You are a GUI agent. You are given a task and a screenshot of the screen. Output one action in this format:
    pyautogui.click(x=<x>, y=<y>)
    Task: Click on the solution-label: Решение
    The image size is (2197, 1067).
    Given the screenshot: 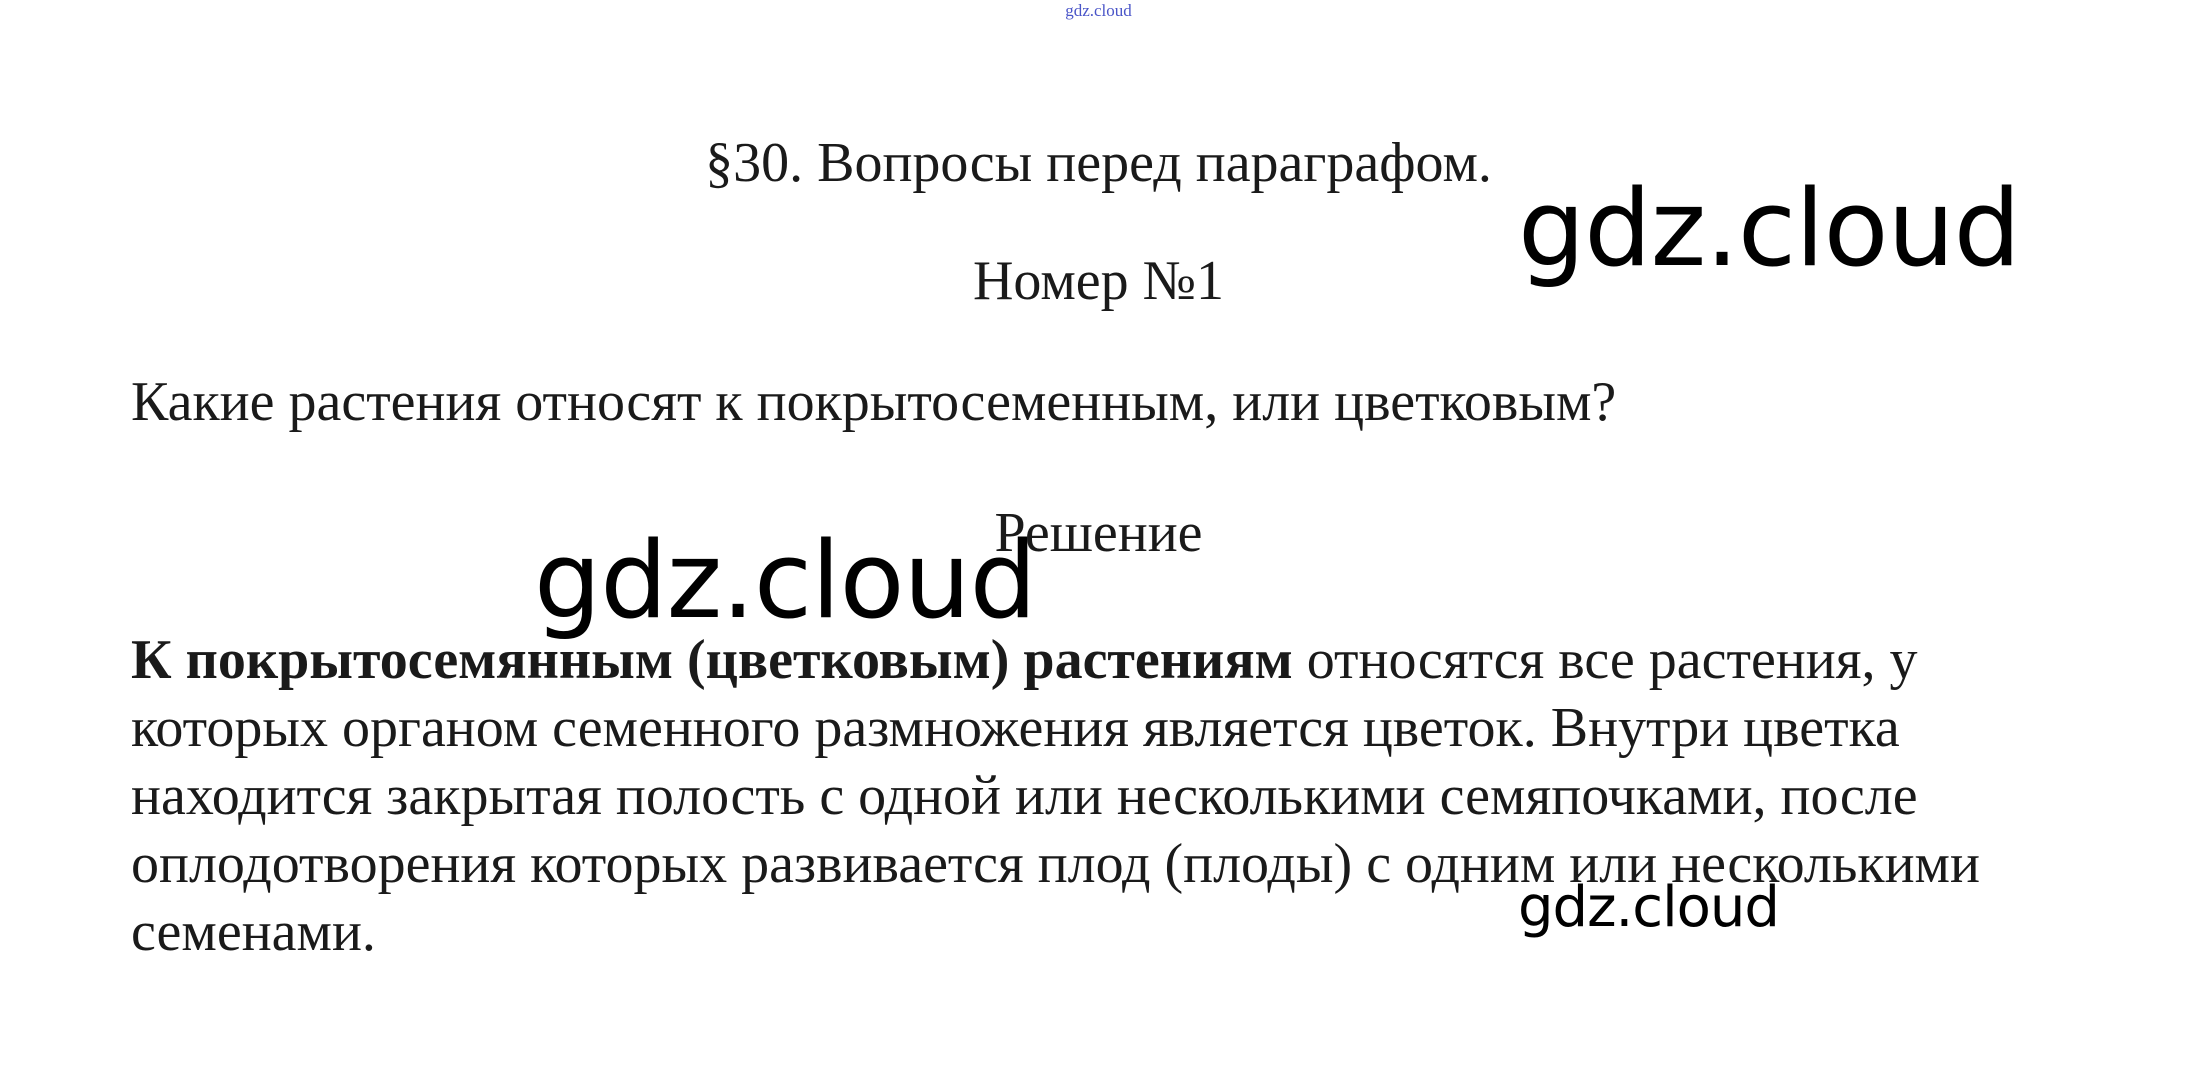 What is the action you would take?
    pyautogui.click(x=1098, y=533)
    